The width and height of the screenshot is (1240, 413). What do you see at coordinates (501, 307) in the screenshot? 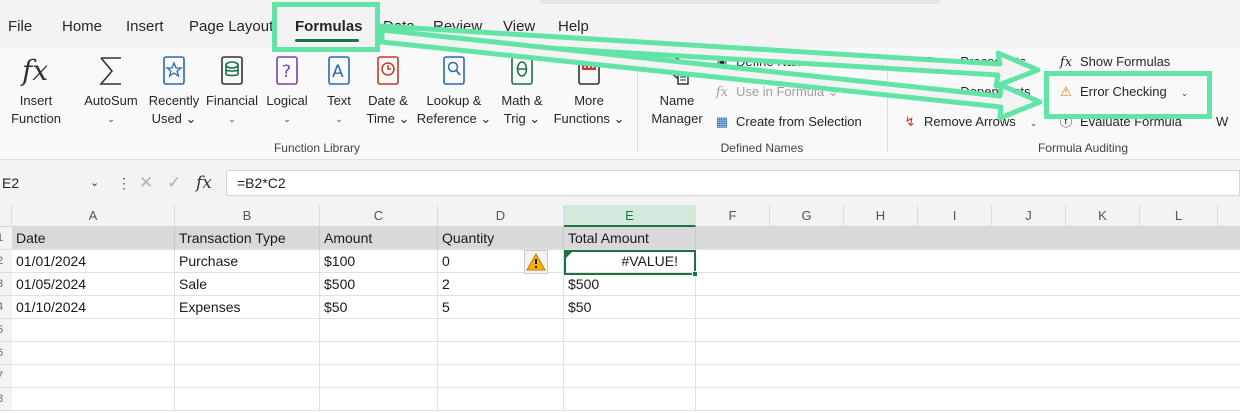
I see `cell-d4: 5` at bounding box center [501, 307].